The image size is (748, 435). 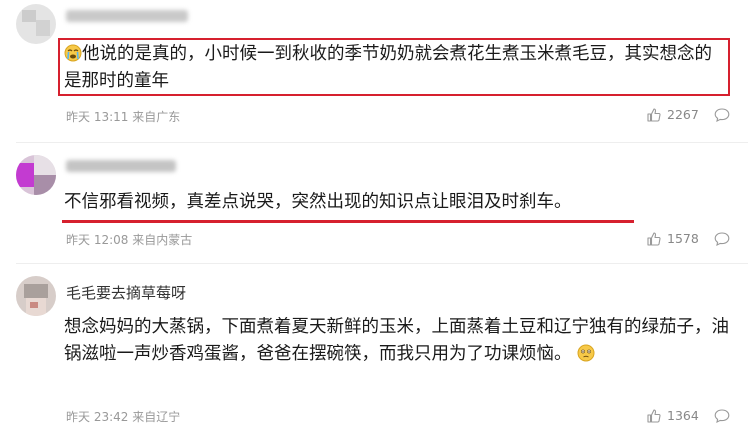 What do you see at coordinates (348, 221) in the screenshot?
I see `highlight-underline` at bounding box center [348, 221].